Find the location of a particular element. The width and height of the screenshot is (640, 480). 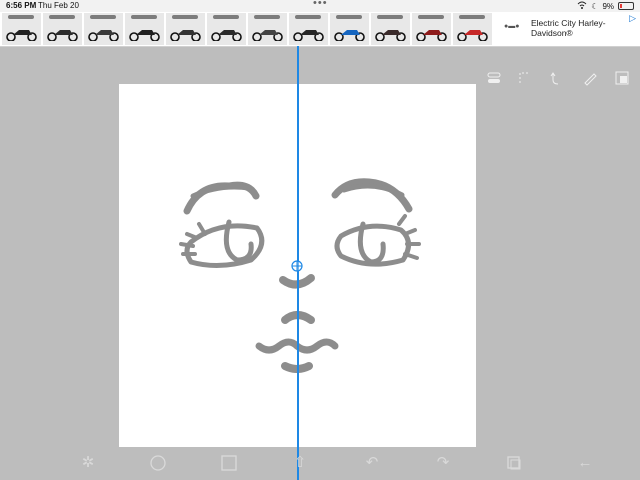

redo-curve-icon is located at coordinates (557, 78).